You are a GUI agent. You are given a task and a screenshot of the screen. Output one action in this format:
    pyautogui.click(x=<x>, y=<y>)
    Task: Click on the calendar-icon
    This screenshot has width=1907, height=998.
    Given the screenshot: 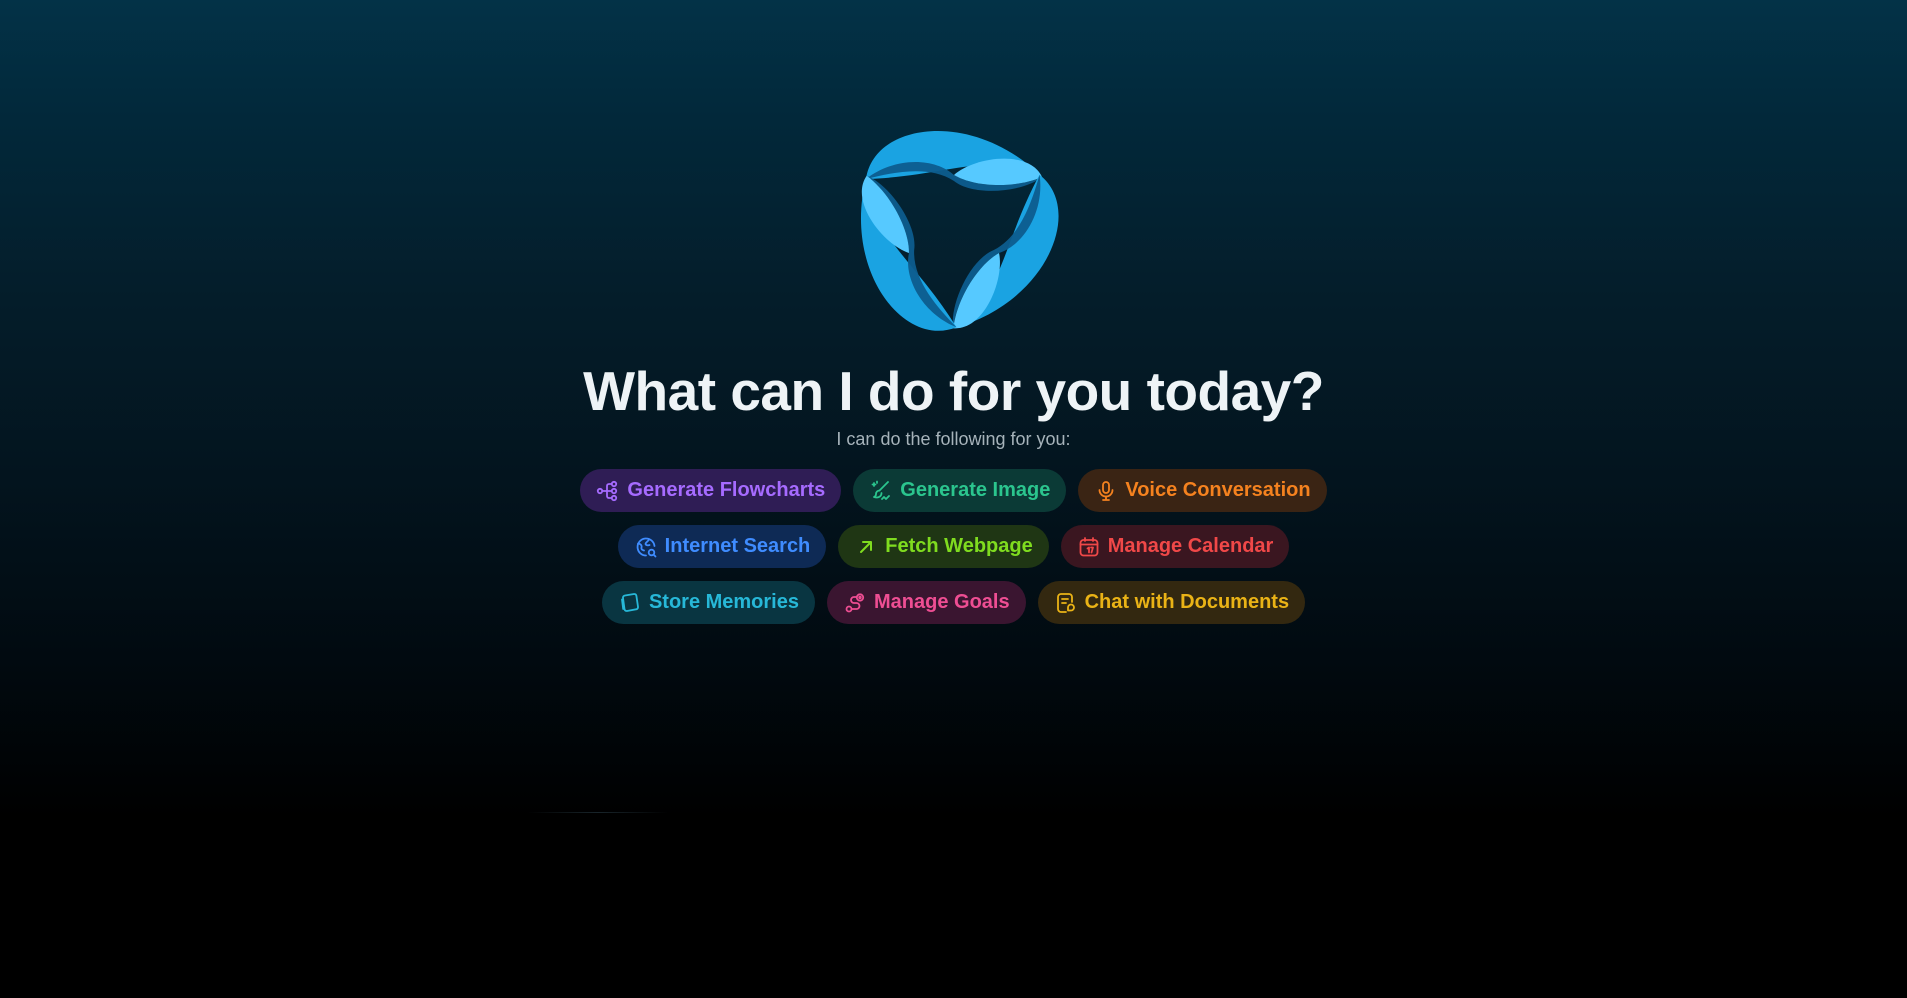 What is the action you would take?
    pyautogui.click(x=1089, y=547)
    